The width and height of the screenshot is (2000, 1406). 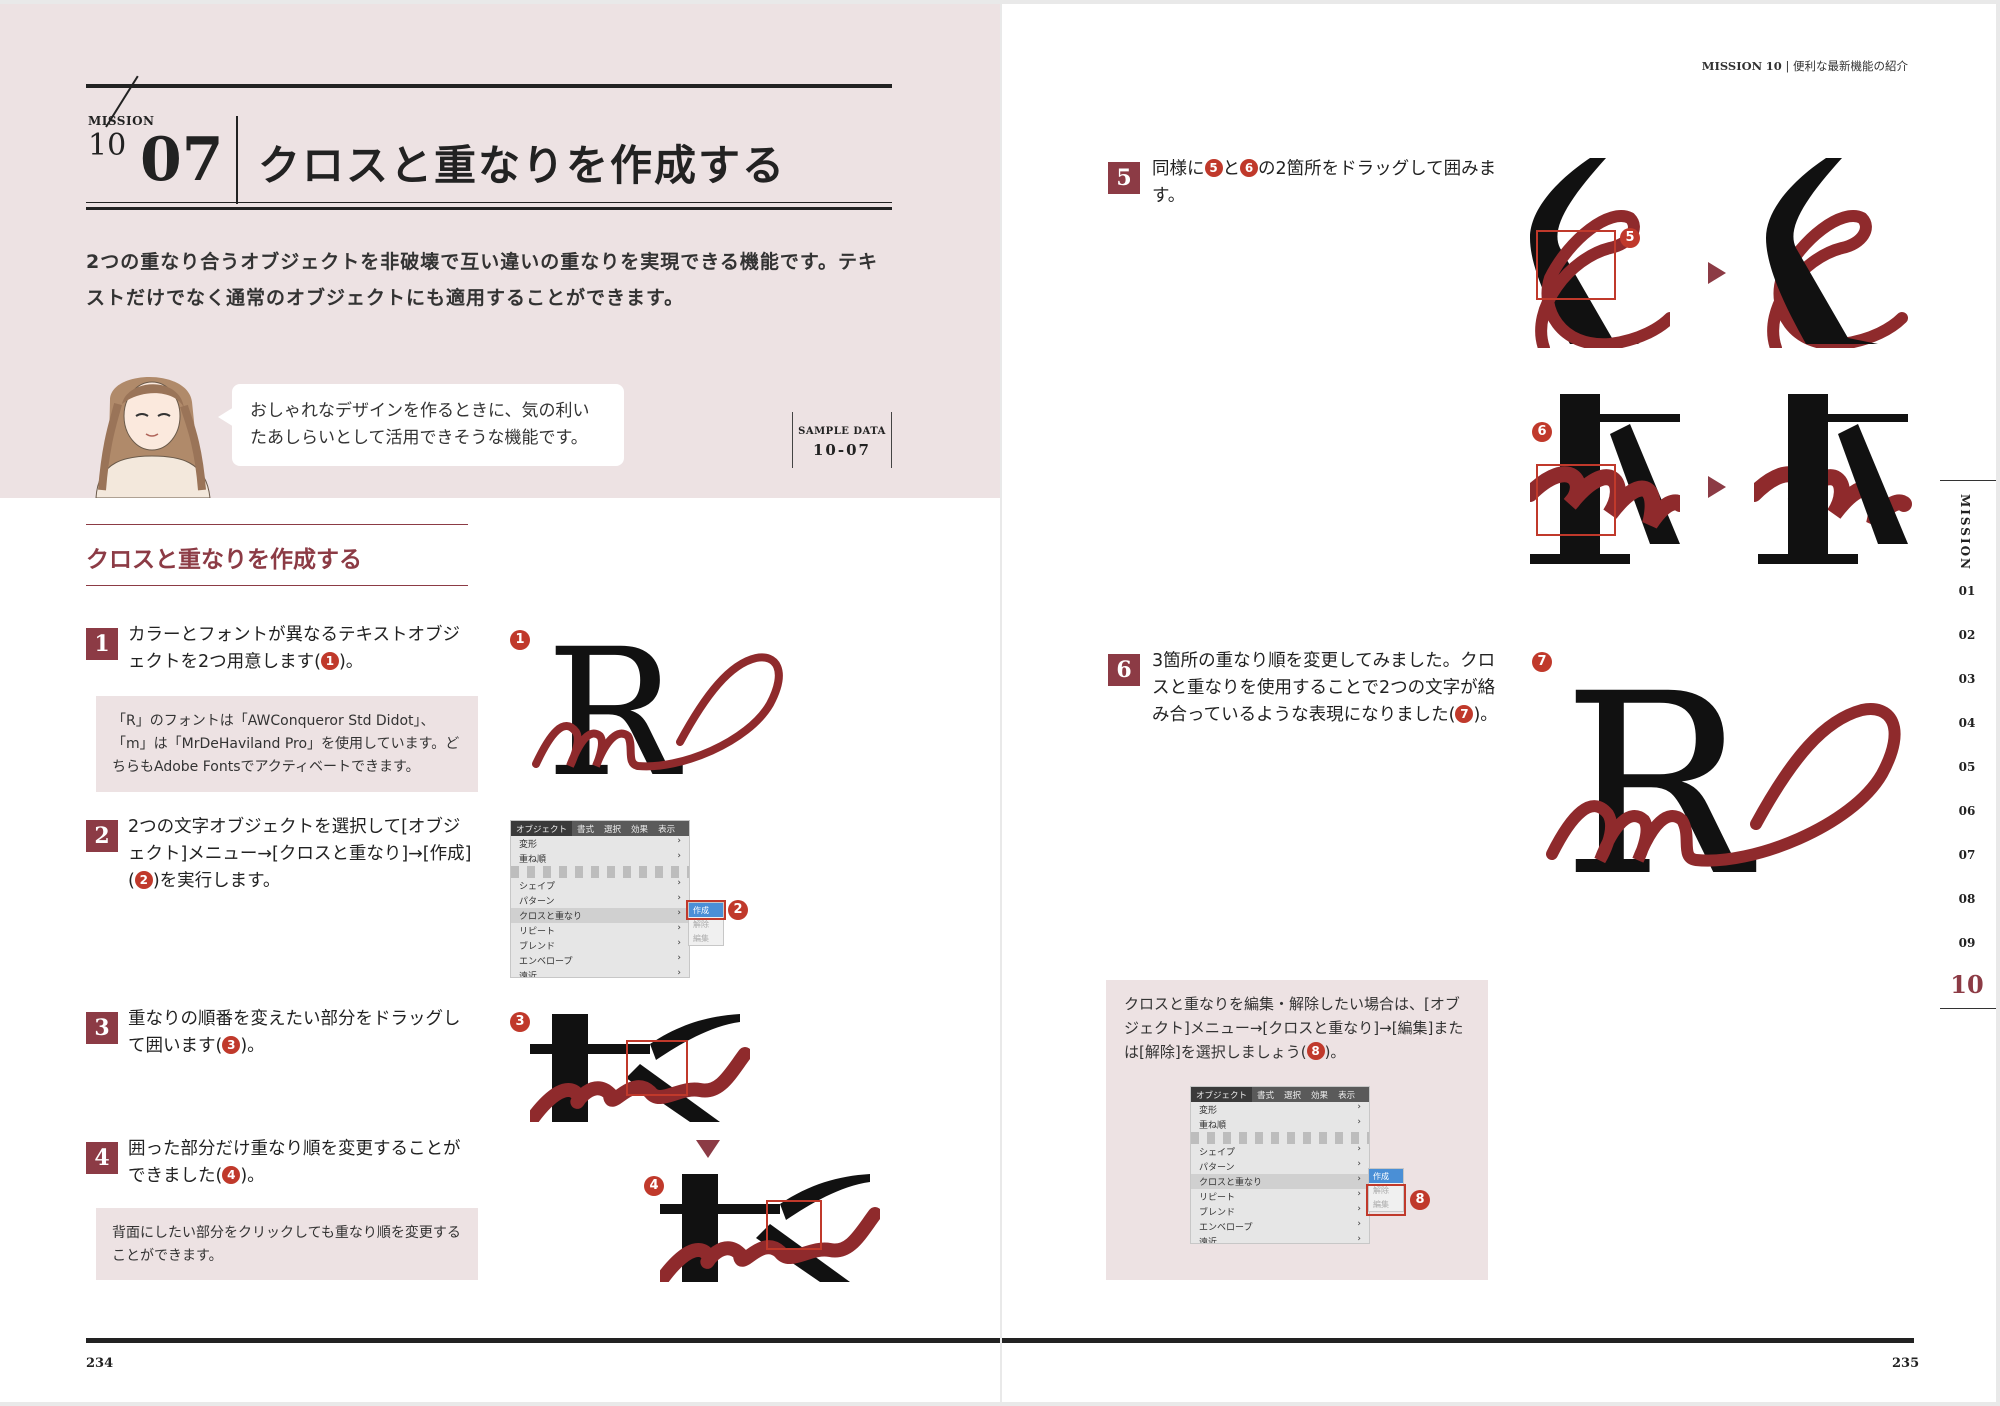 I want to click on menu-item-label: エンベロープ, so click(x=1226, y=1228).